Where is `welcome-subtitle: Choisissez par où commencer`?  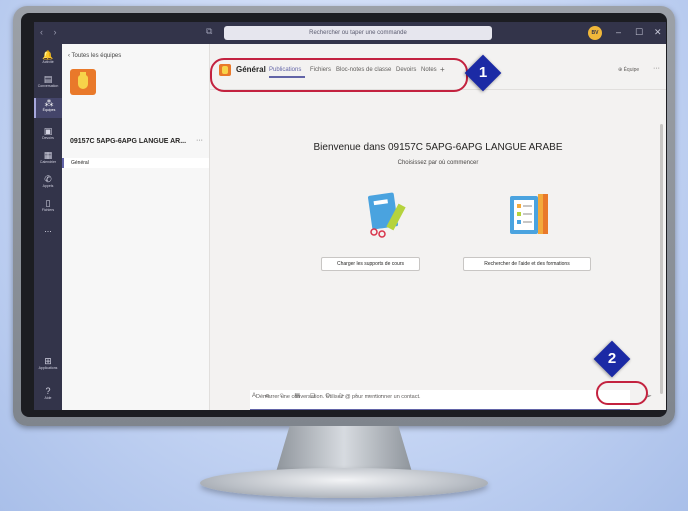
welcome-subtitle: Choisissez par où commencer is located at coordinates (438, 163).